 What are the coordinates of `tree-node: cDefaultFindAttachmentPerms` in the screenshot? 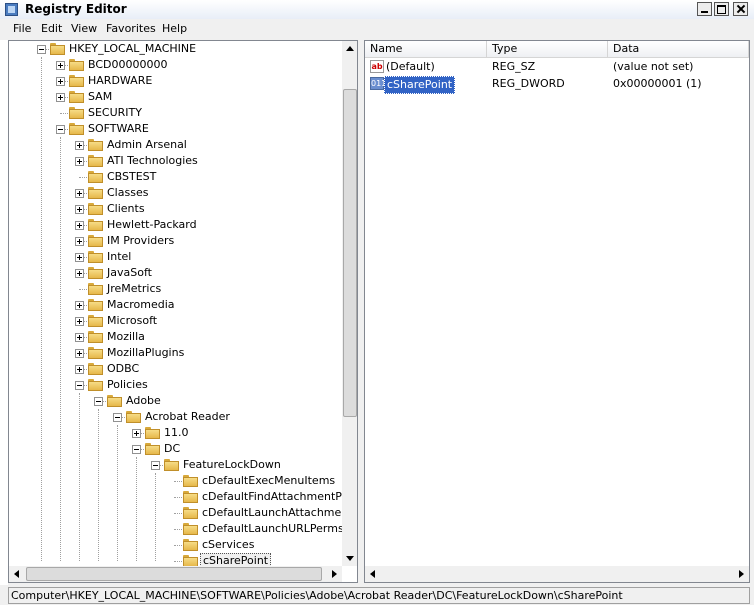 It's located at (183, 497).